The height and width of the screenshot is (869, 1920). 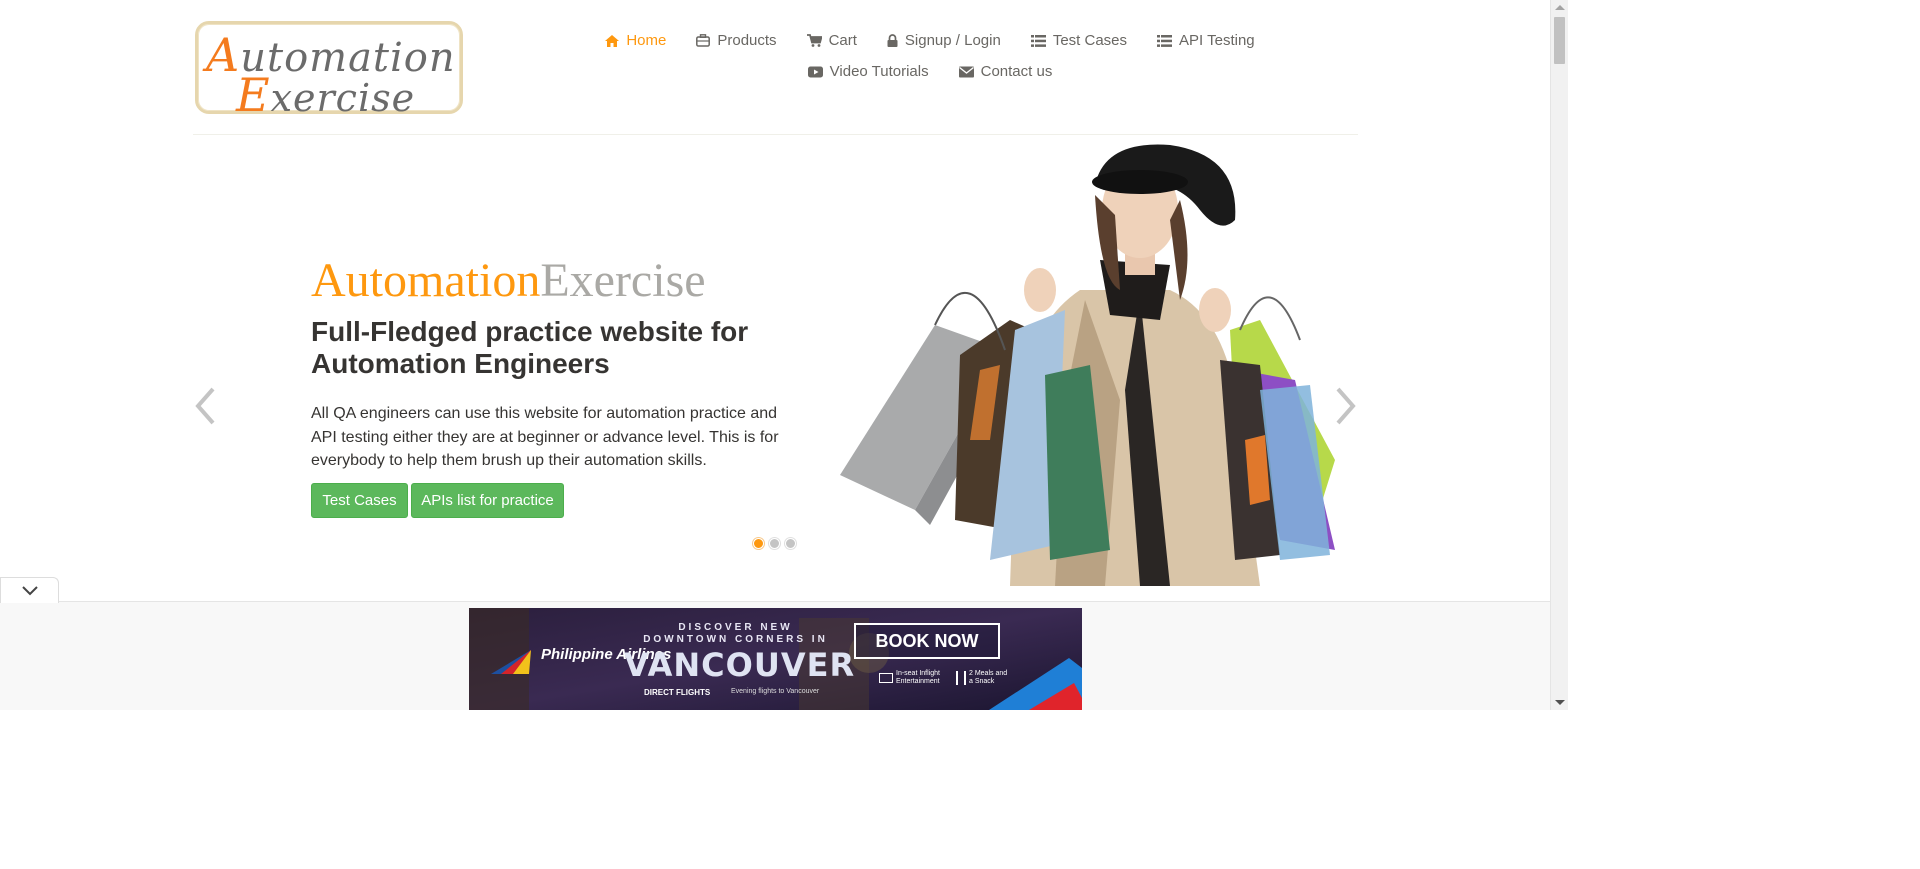 I want to click on airline-logo-icon, so click(x=511, y=662).